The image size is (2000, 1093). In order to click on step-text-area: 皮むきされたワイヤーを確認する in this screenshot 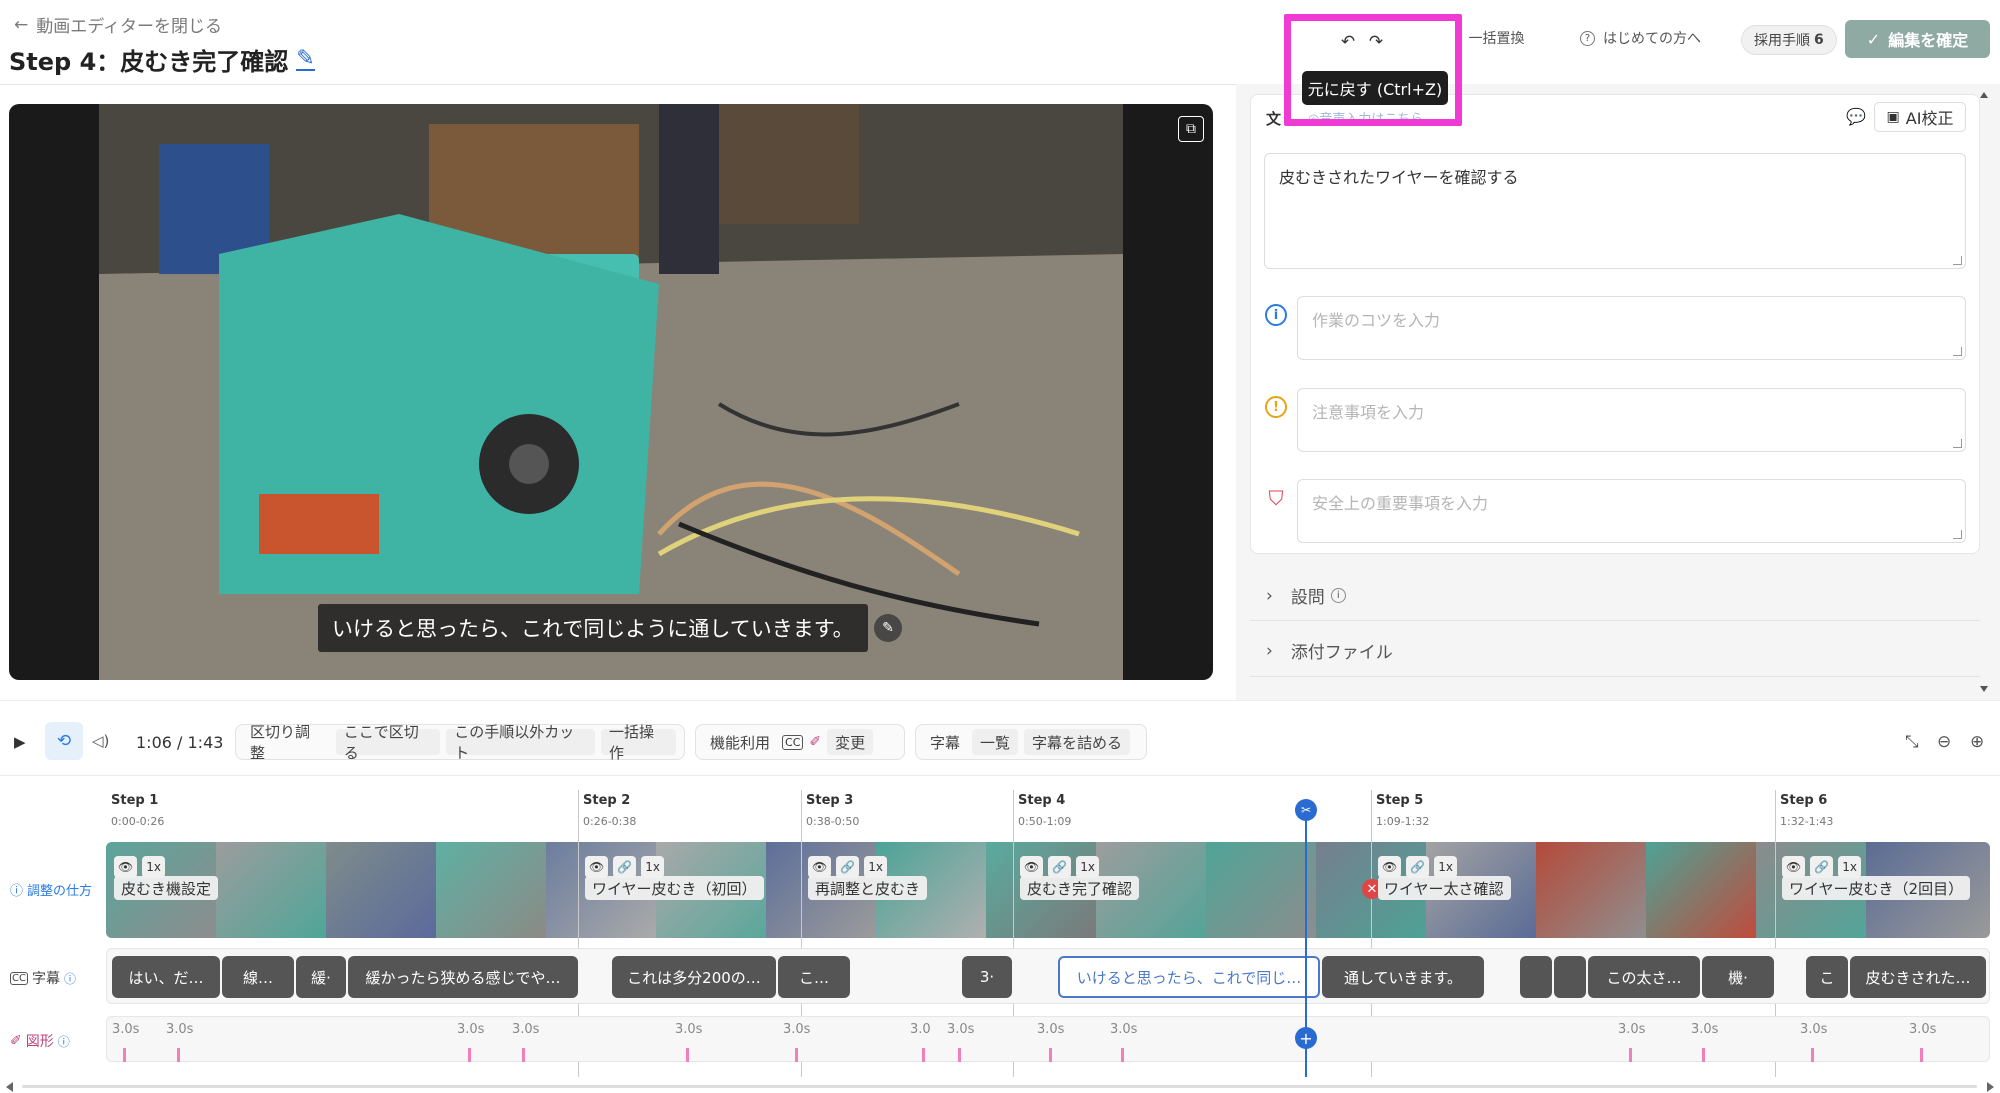, I will do `click(1615, 211)`.